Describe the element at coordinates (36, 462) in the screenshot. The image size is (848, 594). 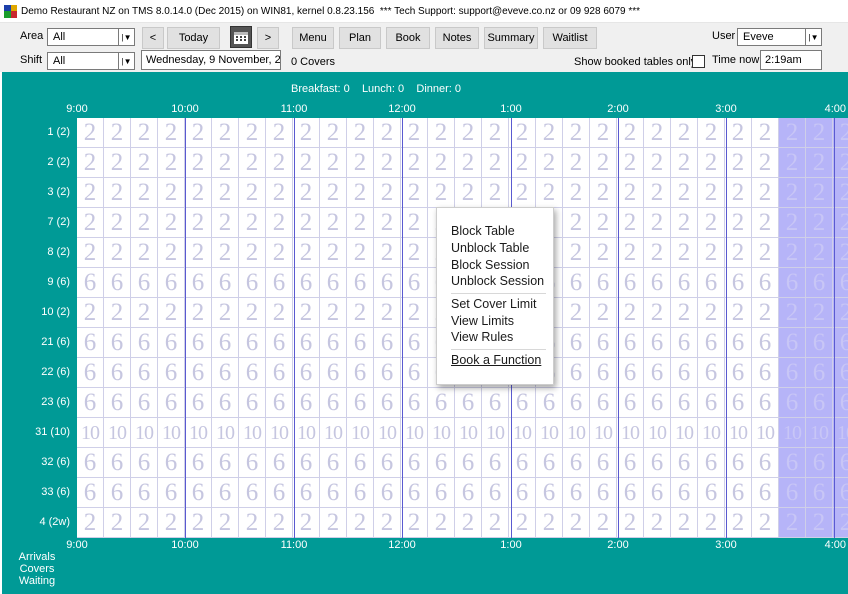
I see `table-row-label: 32 (6)` at that location.